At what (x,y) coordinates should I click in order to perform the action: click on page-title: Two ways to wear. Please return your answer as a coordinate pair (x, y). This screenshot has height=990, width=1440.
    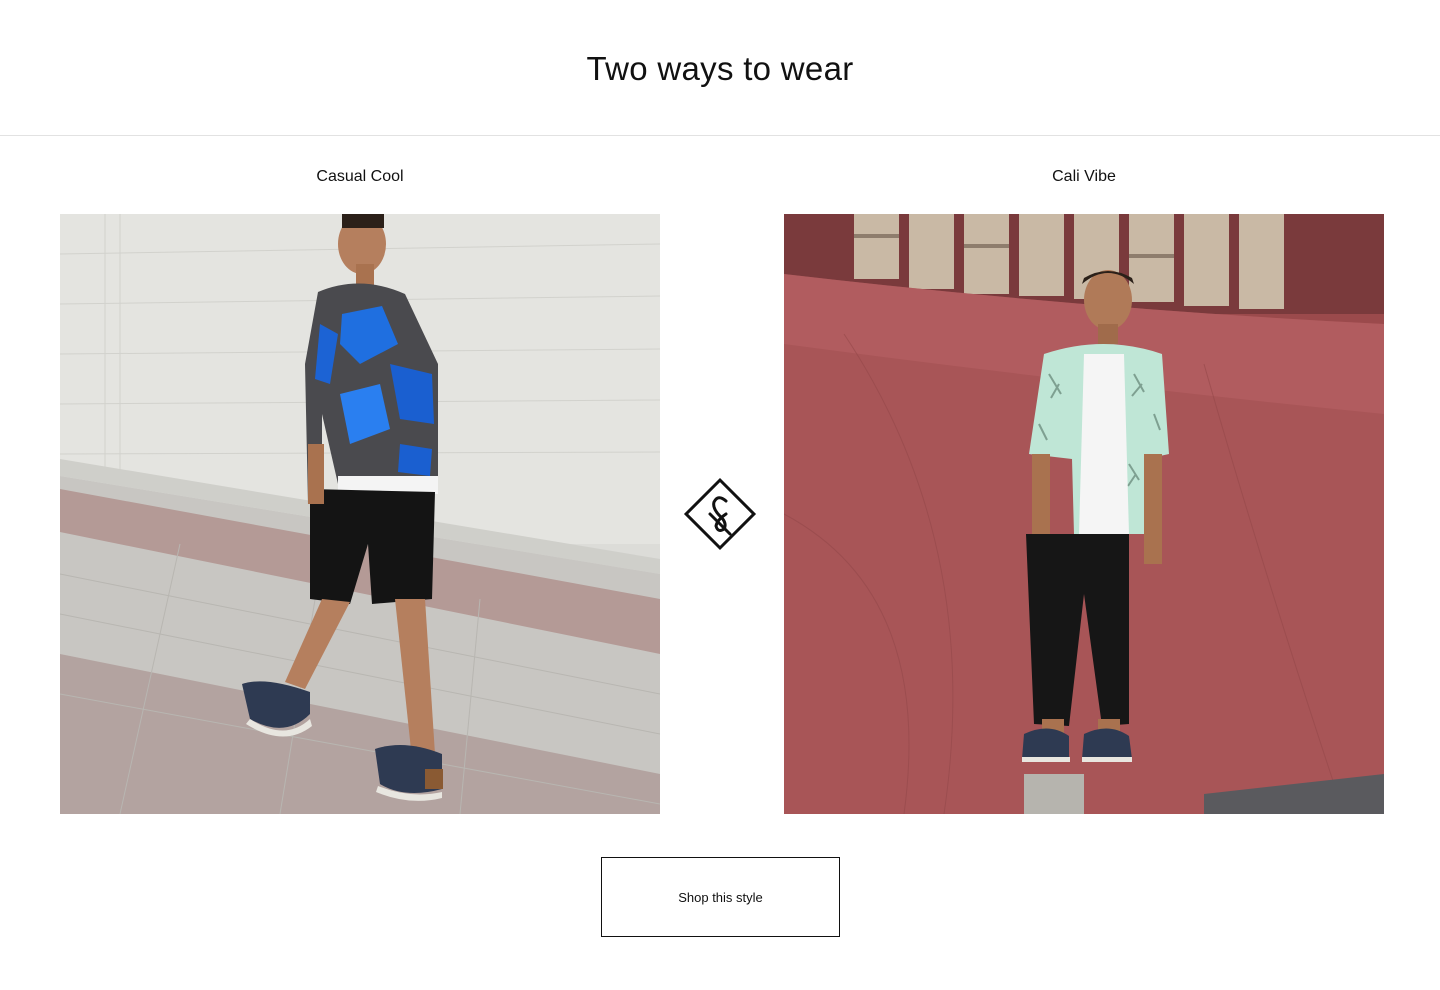
    Looking at the image, I should click on (720, 68).